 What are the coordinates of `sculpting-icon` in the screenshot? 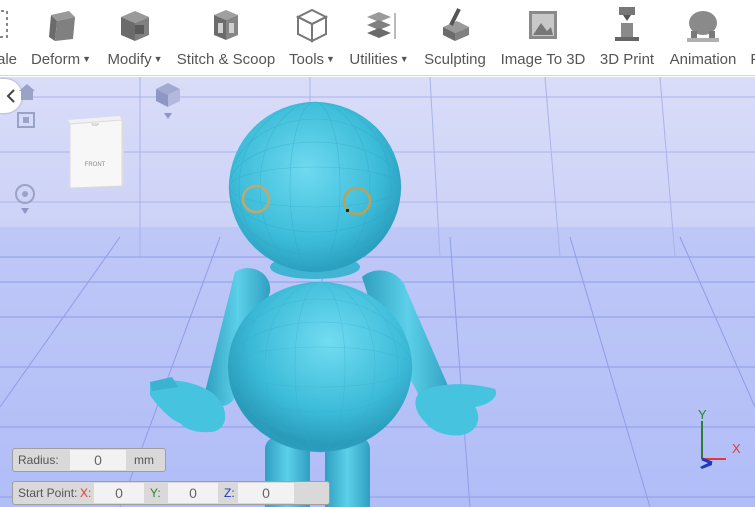 It's located at (456, 24).